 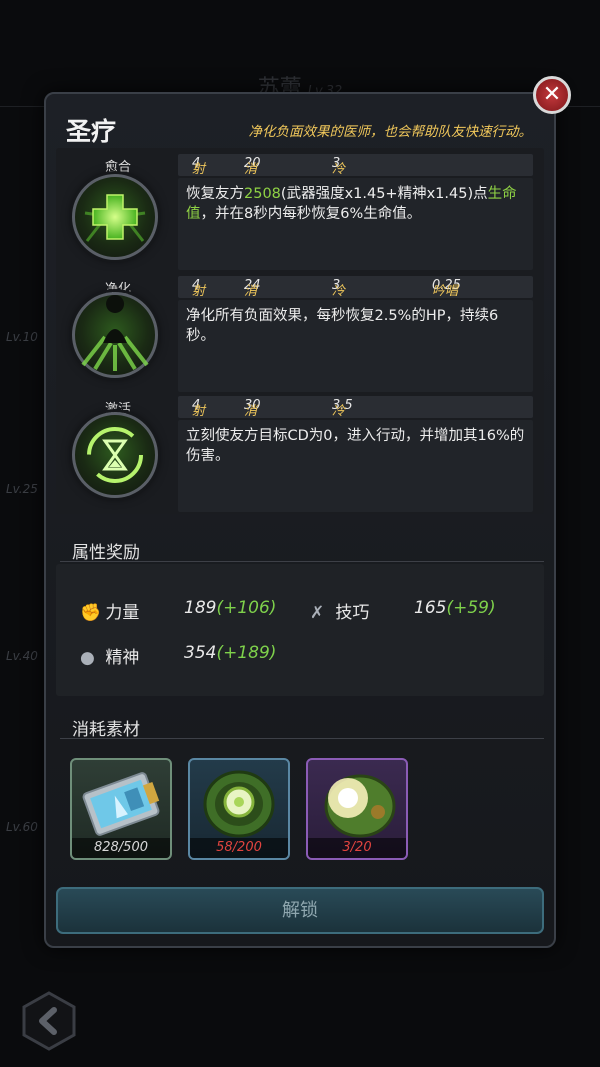 What do you see at coordinates (115, 455) in the screenshot?
I see `hourglass-cycle-icon` at bounding box center [115, 455].